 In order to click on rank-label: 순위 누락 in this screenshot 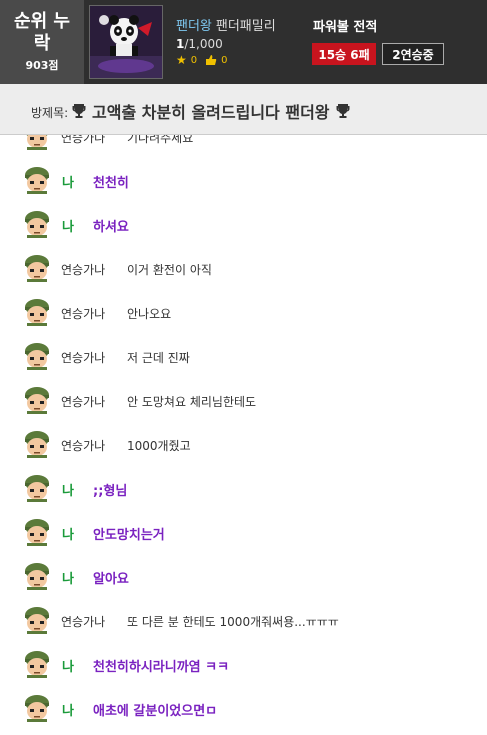, I will do `click(42, 32)`.